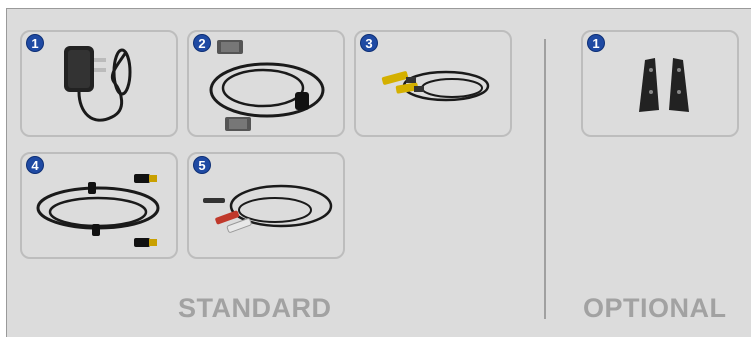 The height and width of the screenshot is (337, 751). Describe the element at coordinates (255, 308) in the screenshot. I see `standard-label: STANDARD` at that location.